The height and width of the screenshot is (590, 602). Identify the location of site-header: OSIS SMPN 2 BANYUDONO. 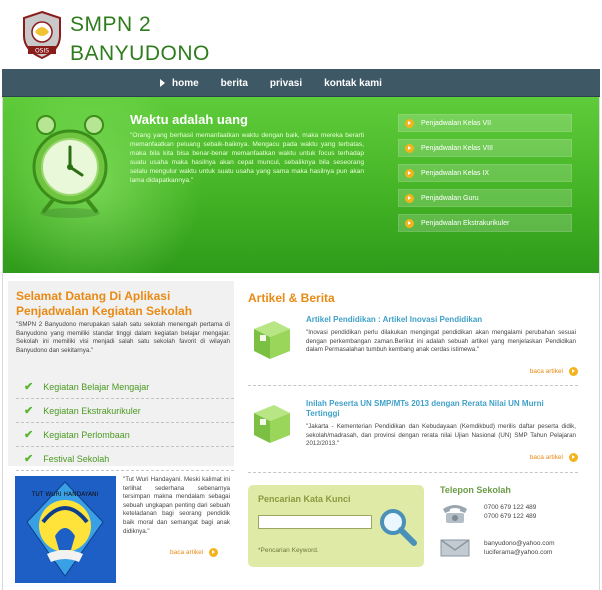
(301, 35).